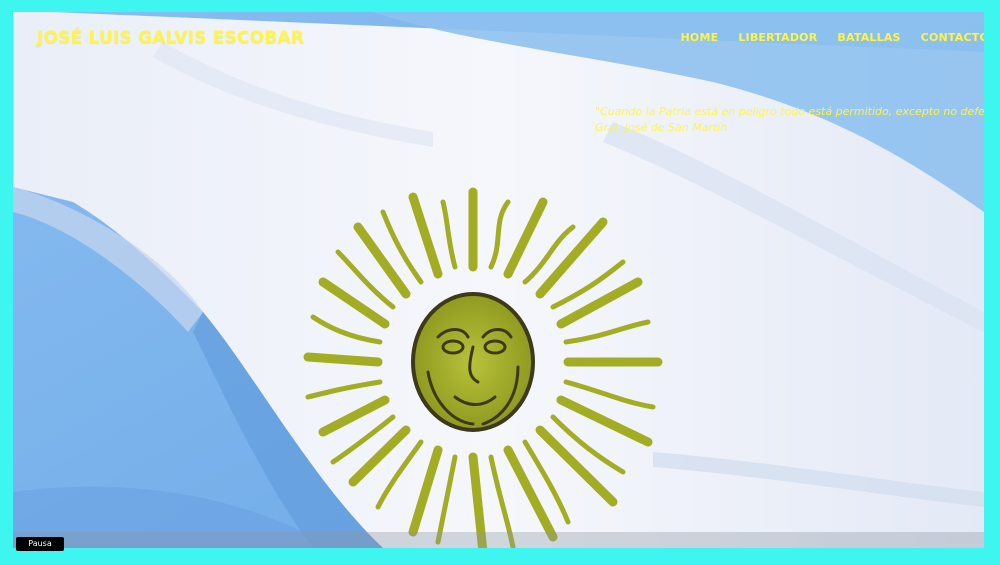 This screenshot has width=1000, height=565. What do you see at coordinates (661, 127) in the screenshot?
I see `quote-author: Gral. José de San Martín` at bounding box center [661, 127].